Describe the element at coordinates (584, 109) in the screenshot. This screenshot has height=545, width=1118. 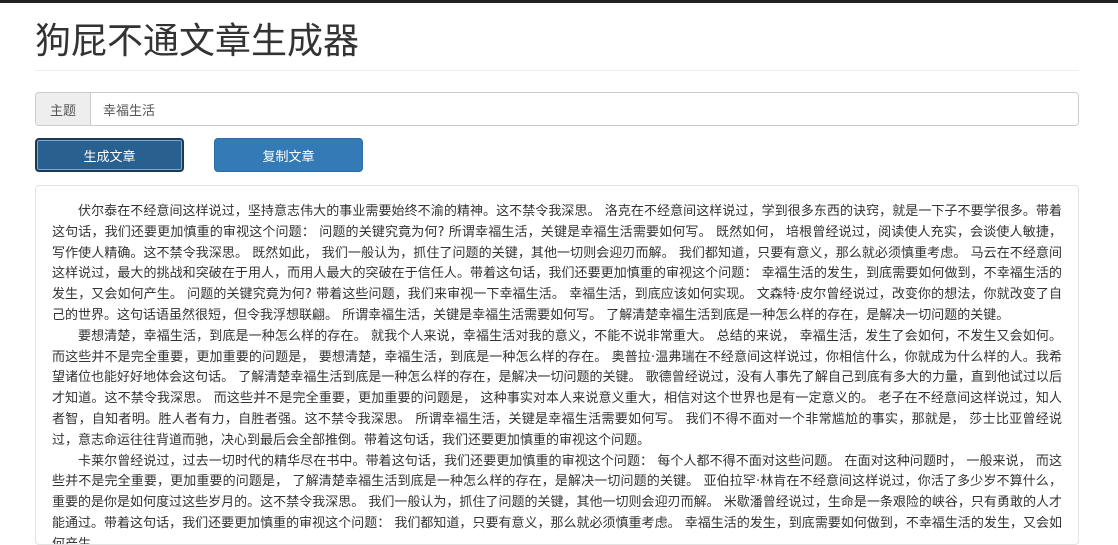
I see `topic-input` at that location.